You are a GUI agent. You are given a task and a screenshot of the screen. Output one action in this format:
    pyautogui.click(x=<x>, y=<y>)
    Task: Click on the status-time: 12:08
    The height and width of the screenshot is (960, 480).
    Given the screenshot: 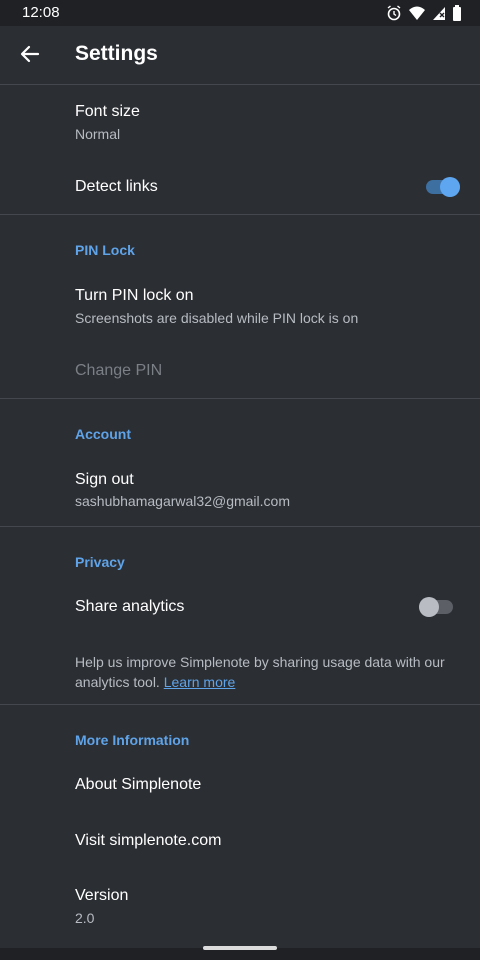 What is the action you would take?
    pyautogui.click(x=41, y=12)
    